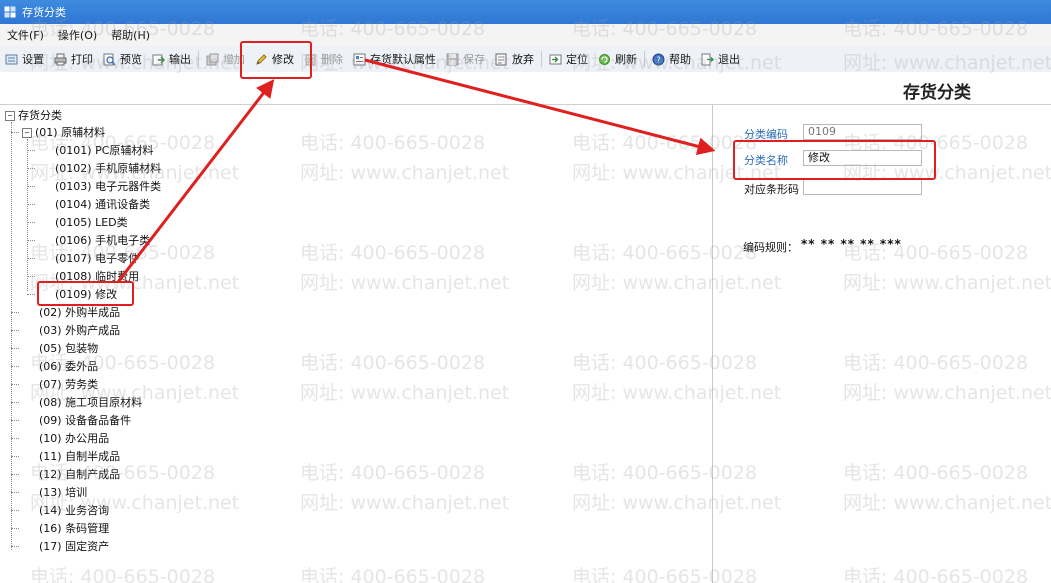 This screenshot has width=1051, height=583. I want to click on menu-file: 文件(F), so click(25, 35).